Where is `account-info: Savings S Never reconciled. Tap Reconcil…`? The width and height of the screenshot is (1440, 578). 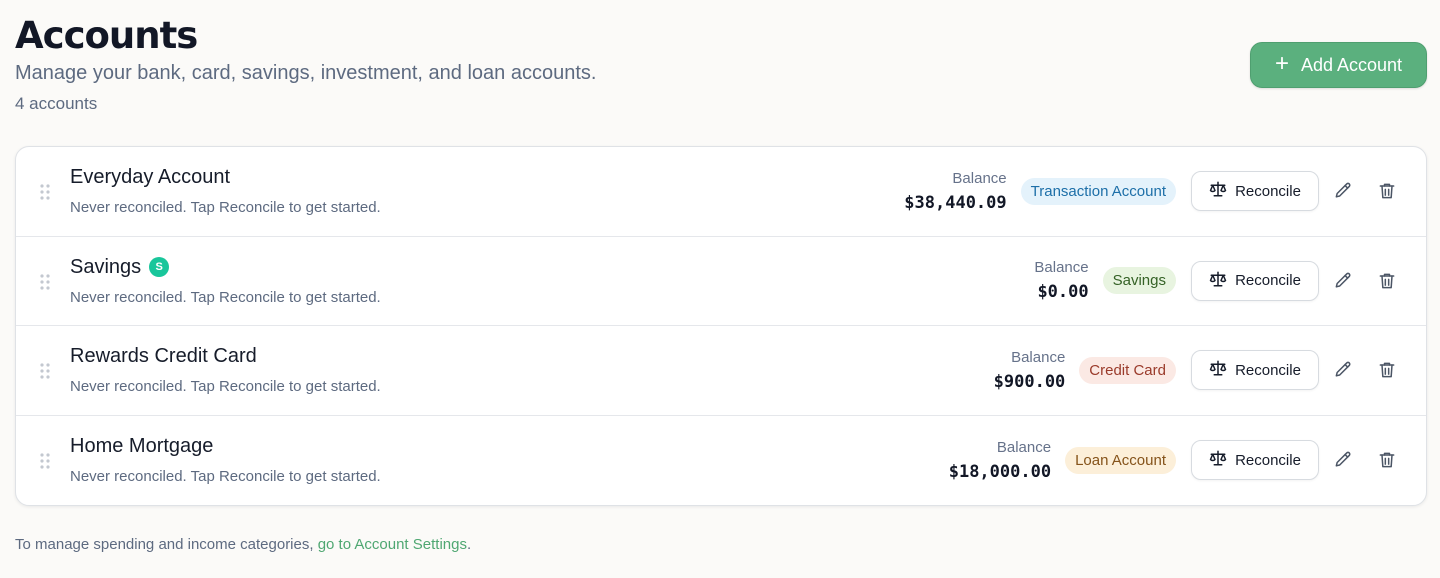 account-info: Savings S Never reconciled. Tap Reconcil… is located at coordinates (225, 280).